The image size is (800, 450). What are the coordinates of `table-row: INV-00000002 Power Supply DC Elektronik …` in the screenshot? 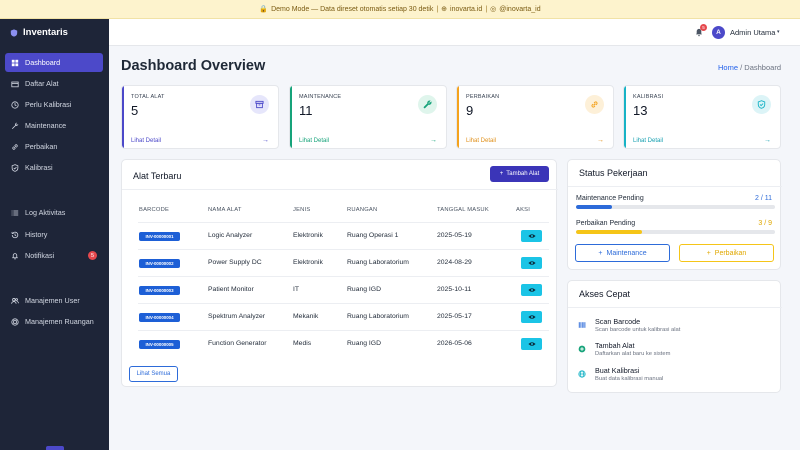 It's located at (343, 262).